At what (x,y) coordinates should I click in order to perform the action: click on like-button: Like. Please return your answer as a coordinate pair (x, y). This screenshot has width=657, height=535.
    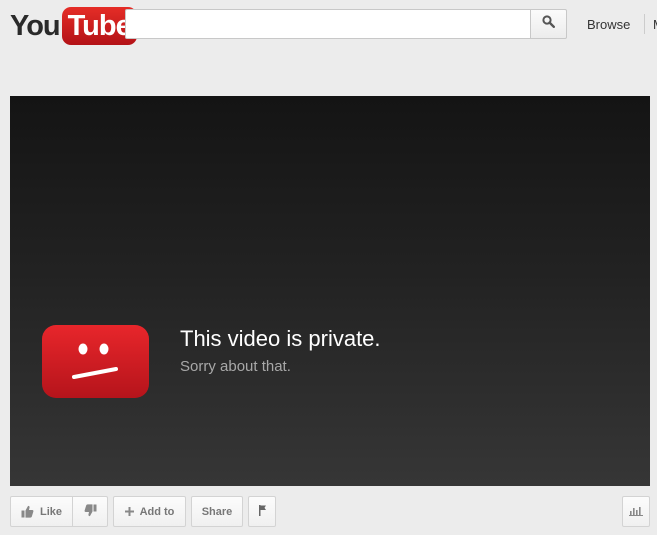
    Looking at the image, I should click on (41, 511).